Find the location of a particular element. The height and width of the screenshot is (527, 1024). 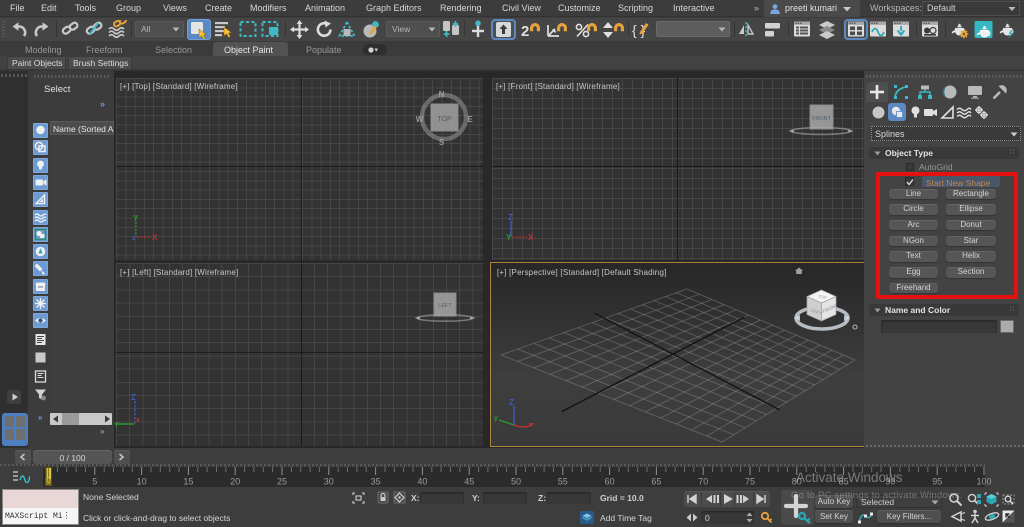

svg-text: 2 is located at coordinates (525, 31).